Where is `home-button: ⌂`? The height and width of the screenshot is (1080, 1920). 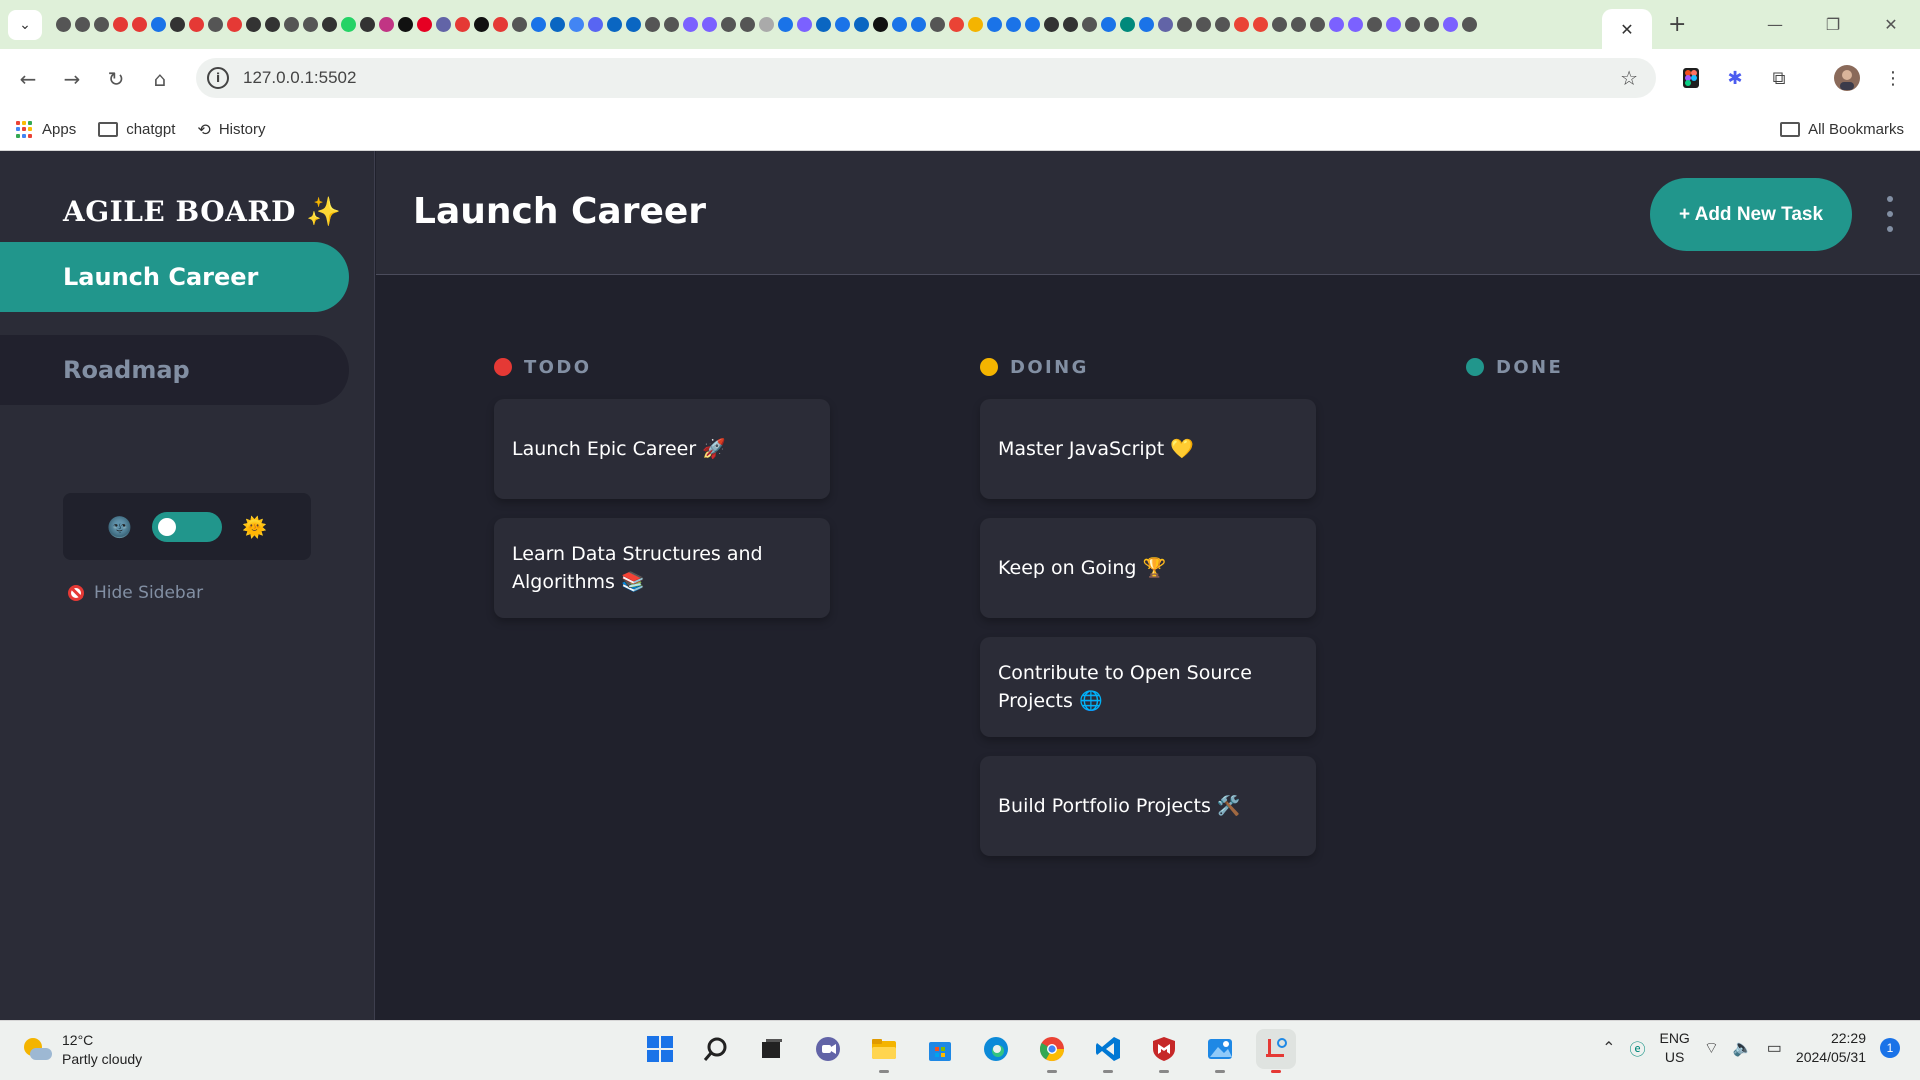
home-button: ⌂ is located at coordinates (160, 79).